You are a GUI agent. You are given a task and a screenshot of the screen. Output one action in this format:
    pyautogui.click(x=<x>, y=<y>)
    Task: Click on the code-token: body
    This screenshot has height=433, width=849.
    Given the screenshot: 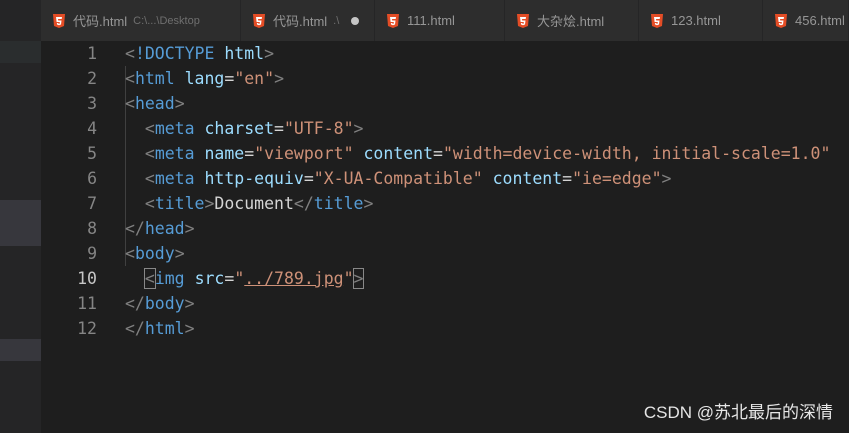 What is the action you would take?
    pyautogui.click(x=154, y=253)
    